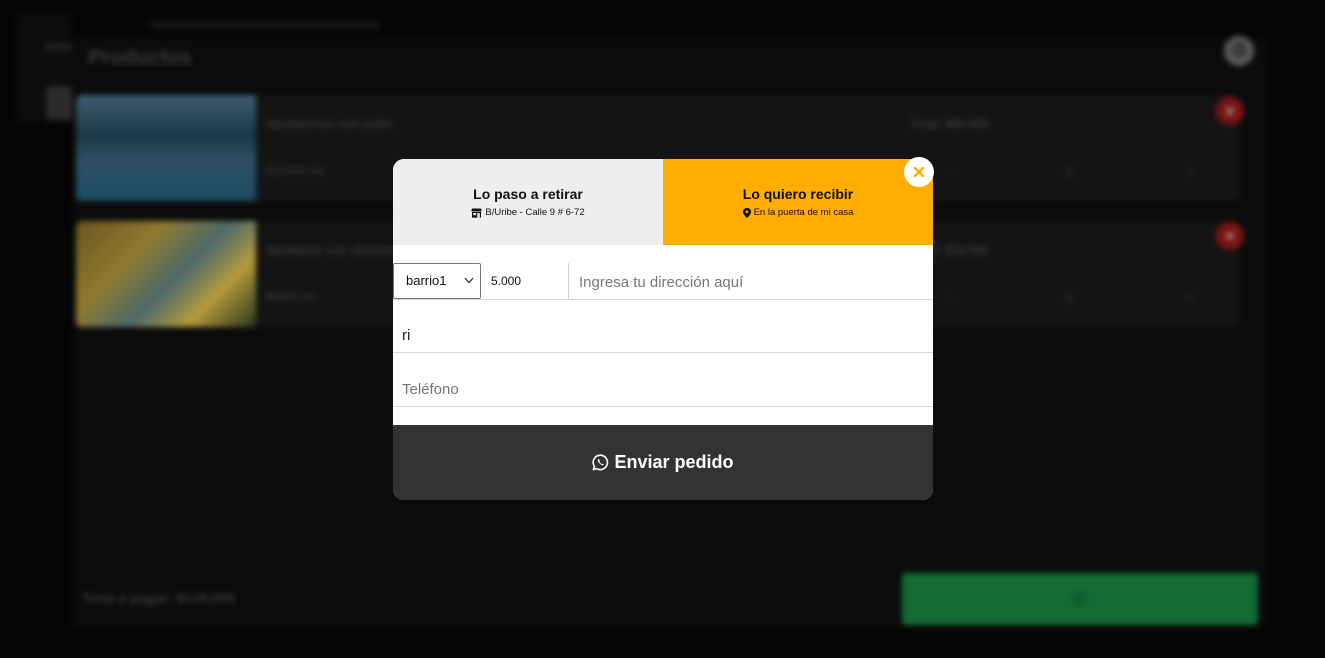 The width and height of the screenshot is (1325, 658). Describe the element at coordinates (746, 212) in the screenshot. I see `map-marker-icon` at that location.